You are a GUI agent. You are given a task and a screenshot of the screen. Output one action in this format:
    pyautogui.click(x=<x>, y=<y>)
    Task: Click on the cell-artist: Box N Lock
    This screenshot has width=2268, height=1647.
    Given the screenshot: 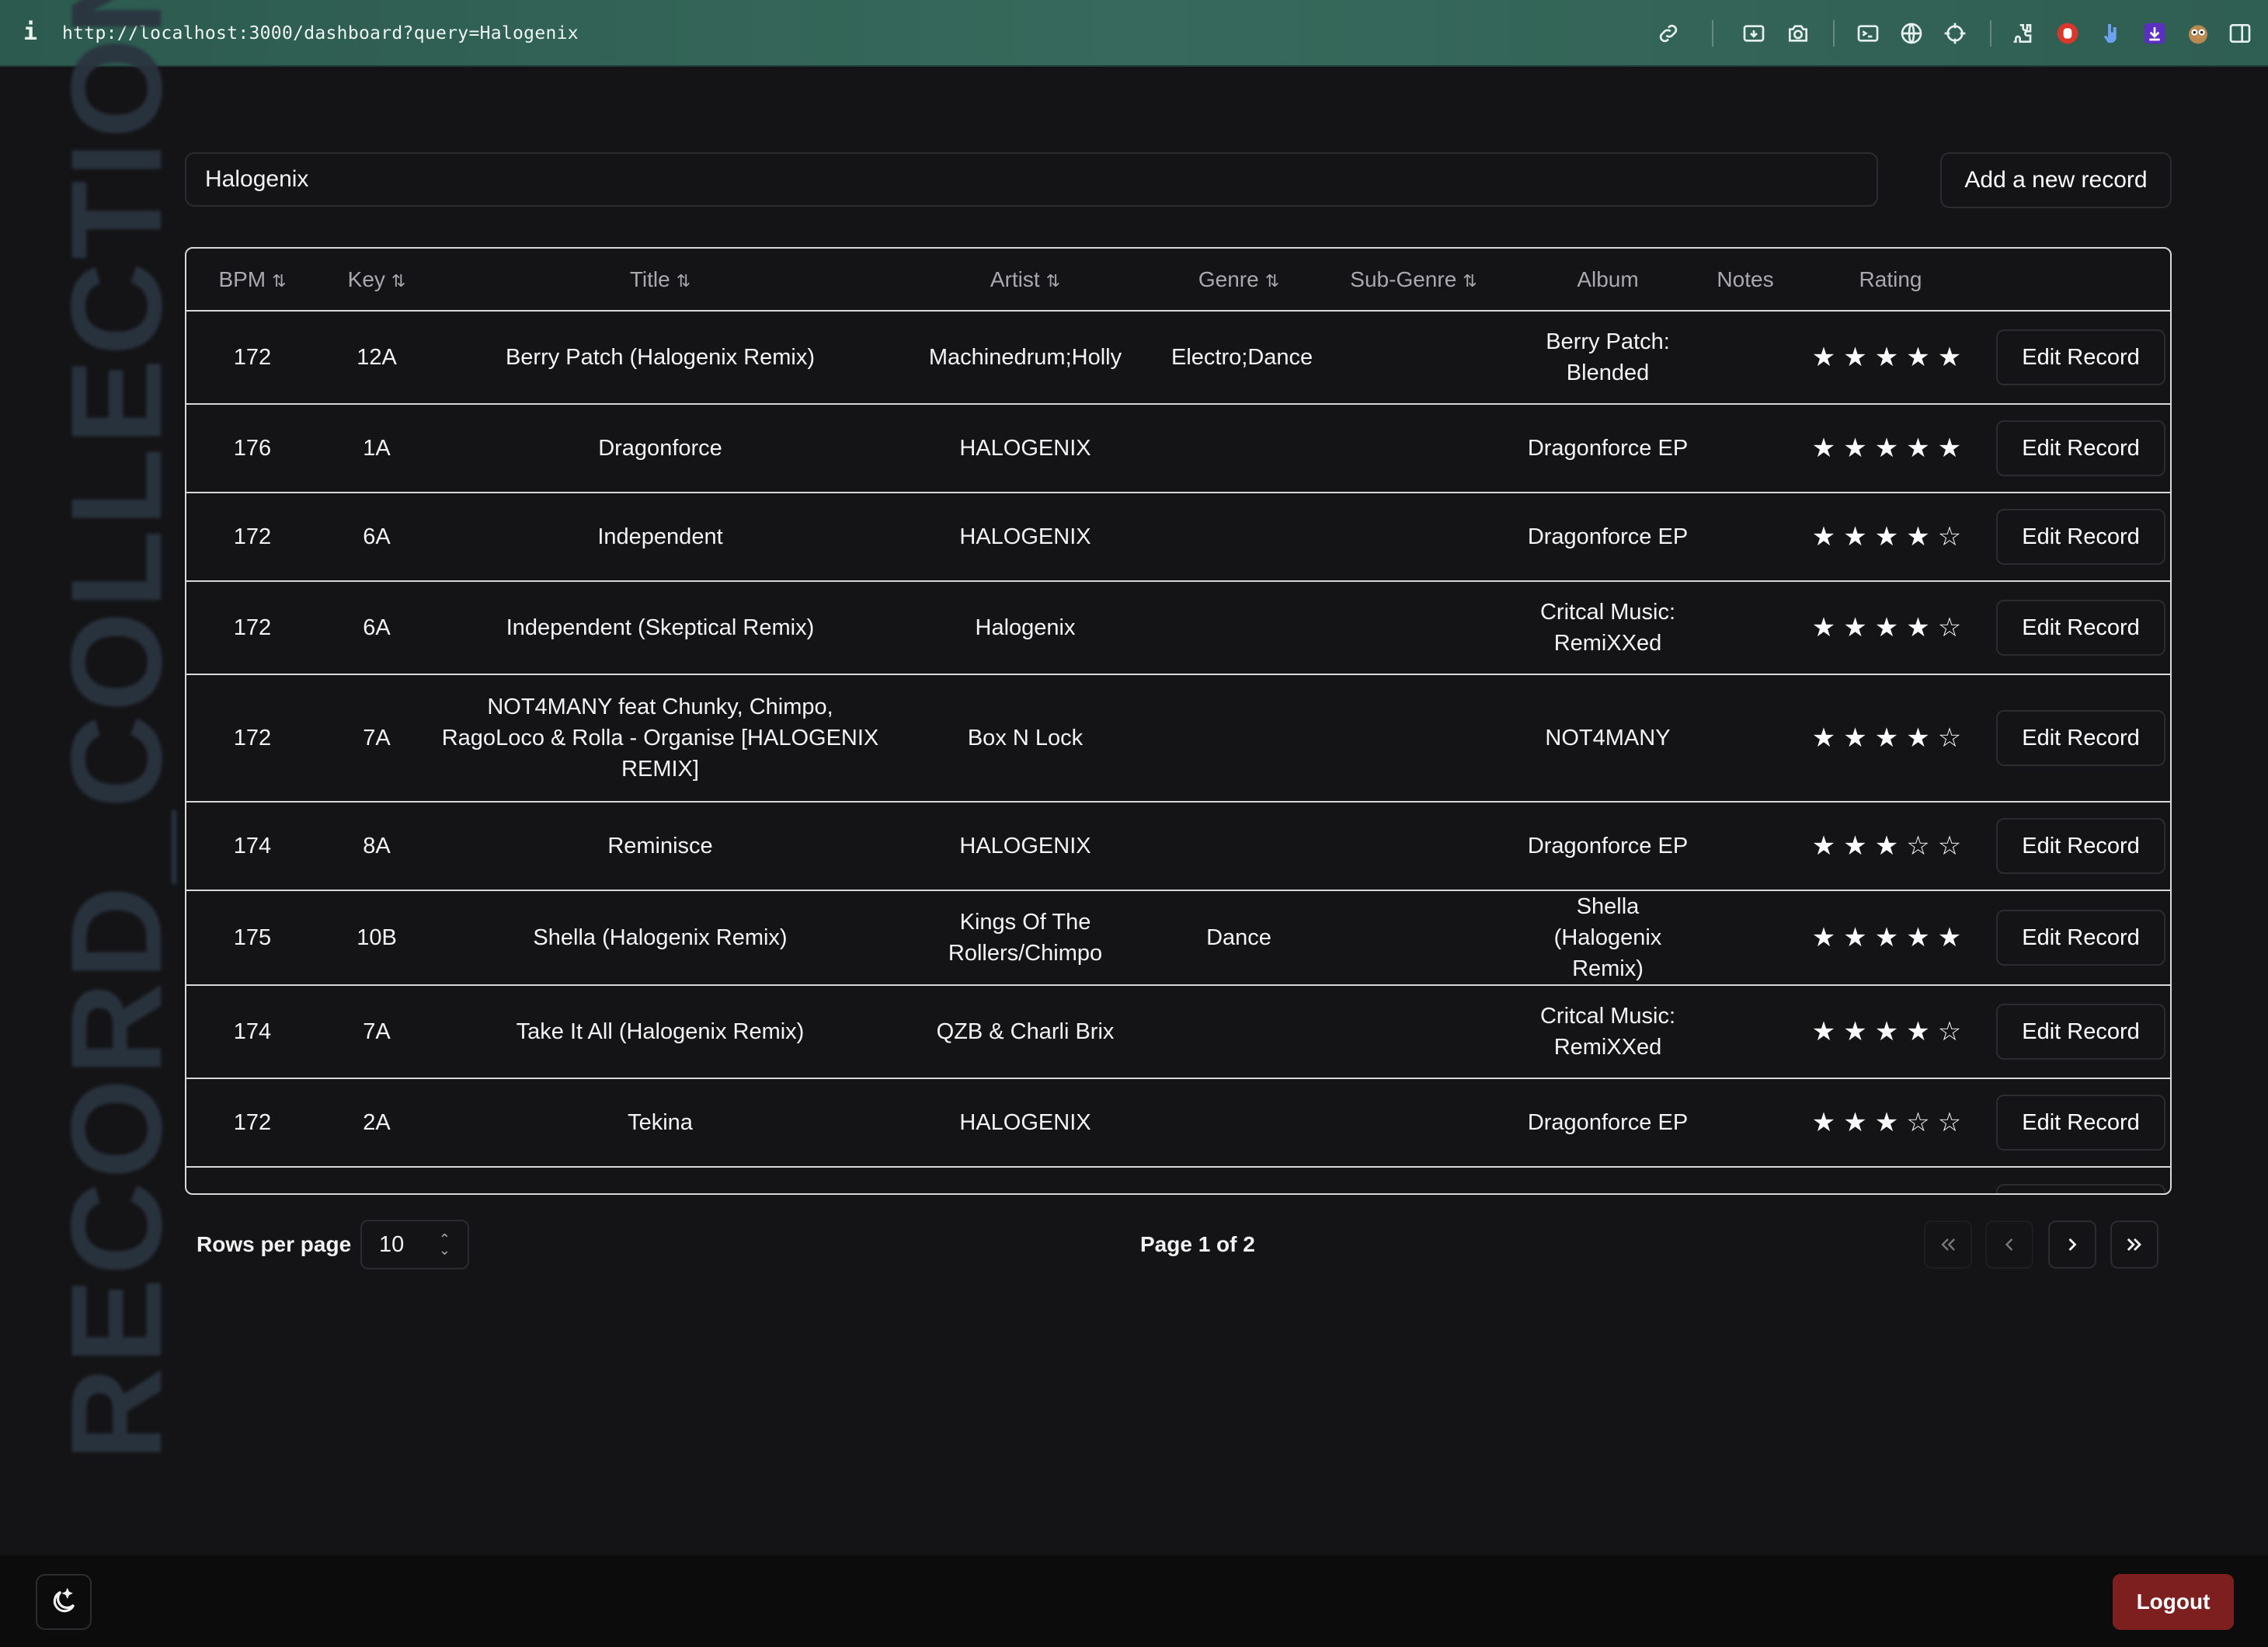 What is the action you would take?
    pyautogui.click(x=1025, y=738)
    